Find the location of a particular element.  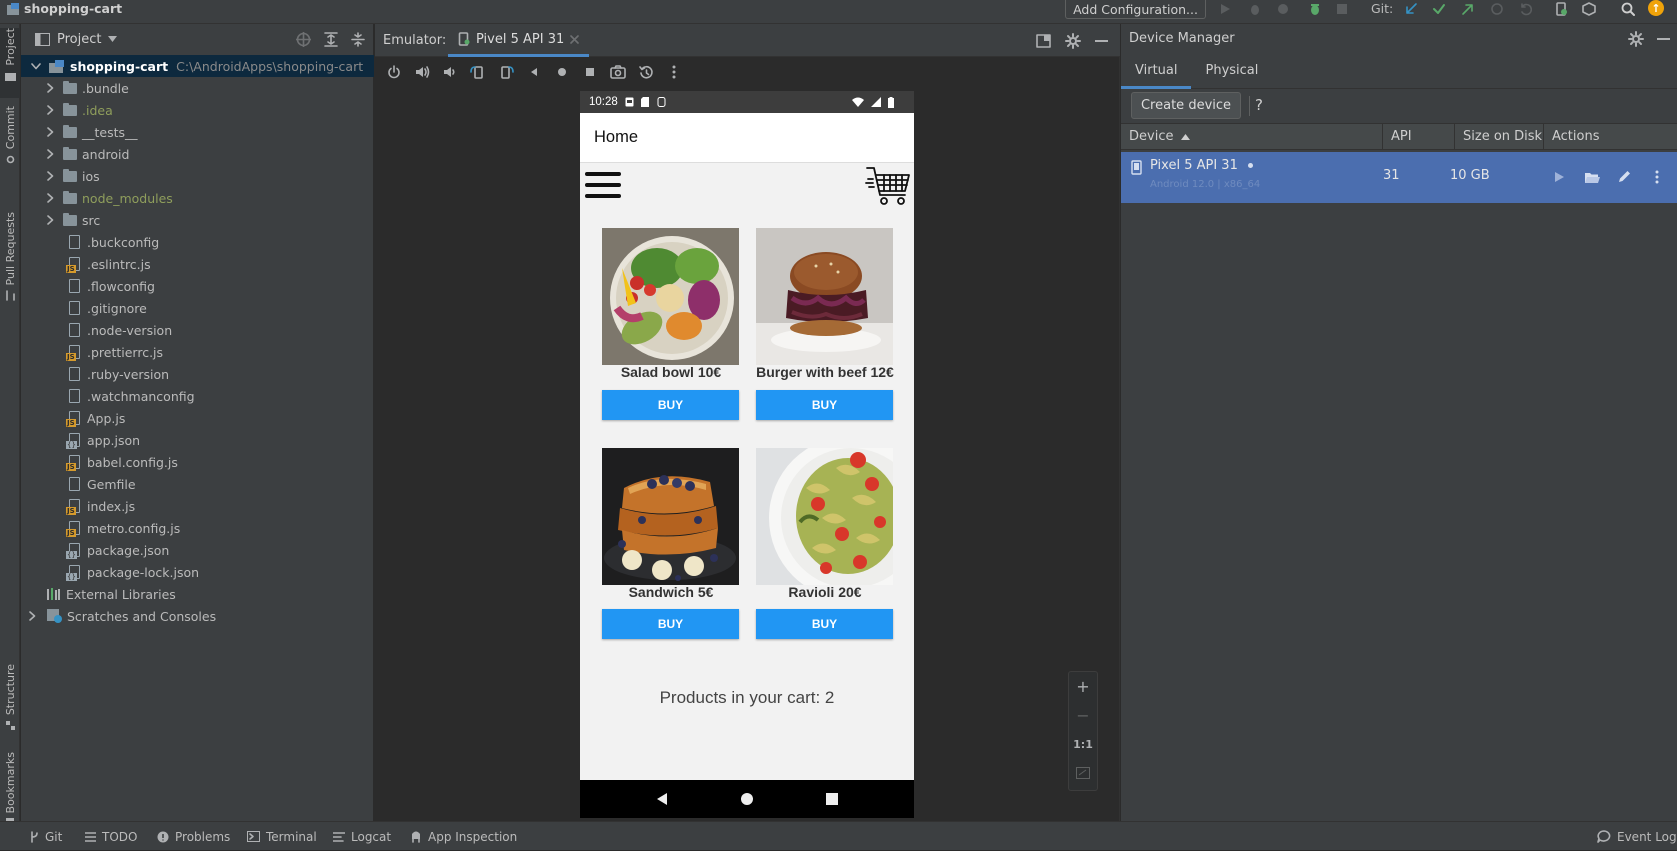

rotate-right-icon is located at coordinates (506, 72).